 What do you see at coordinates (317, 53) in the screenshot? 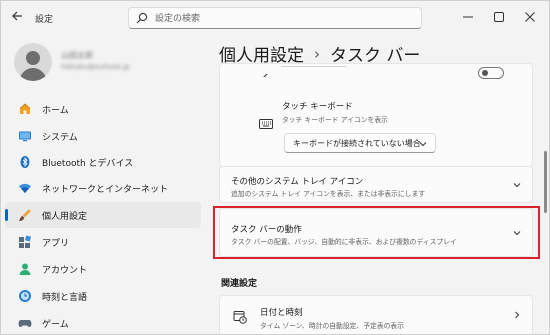
I see `breadcrumb-chevron-icon: ›` at bounding box center [317, 53].